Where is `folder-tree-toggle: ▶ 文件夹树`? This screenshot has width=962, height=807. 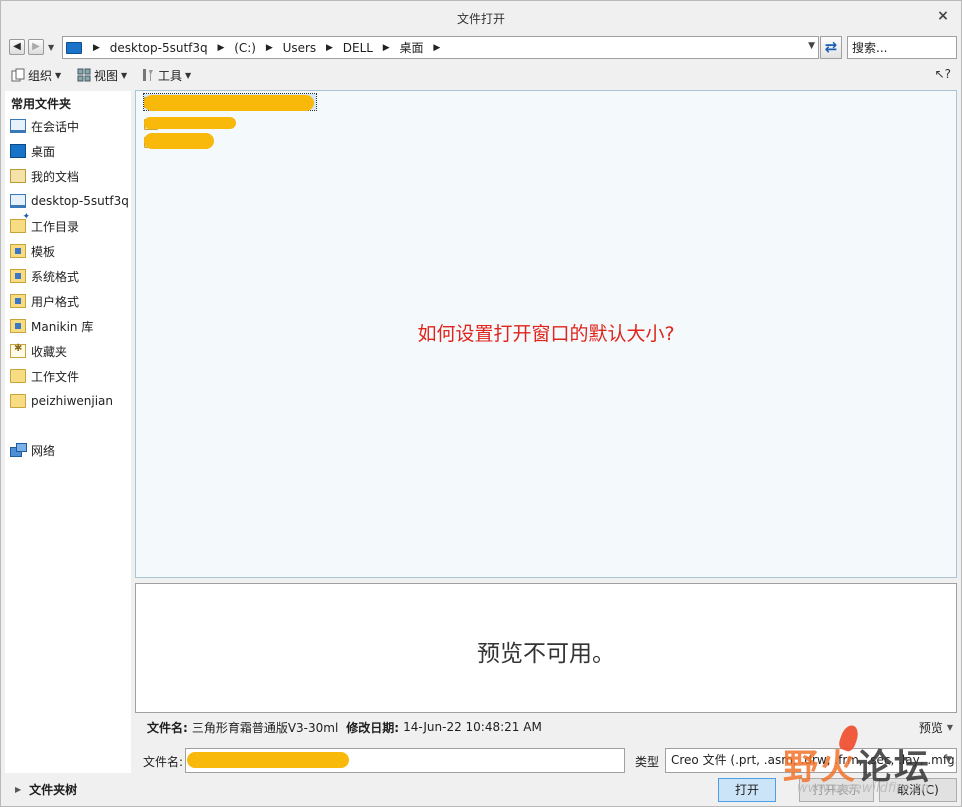 folder-tree-toggle: ▶ 文件夹树 is located at coordinates (68, 789).